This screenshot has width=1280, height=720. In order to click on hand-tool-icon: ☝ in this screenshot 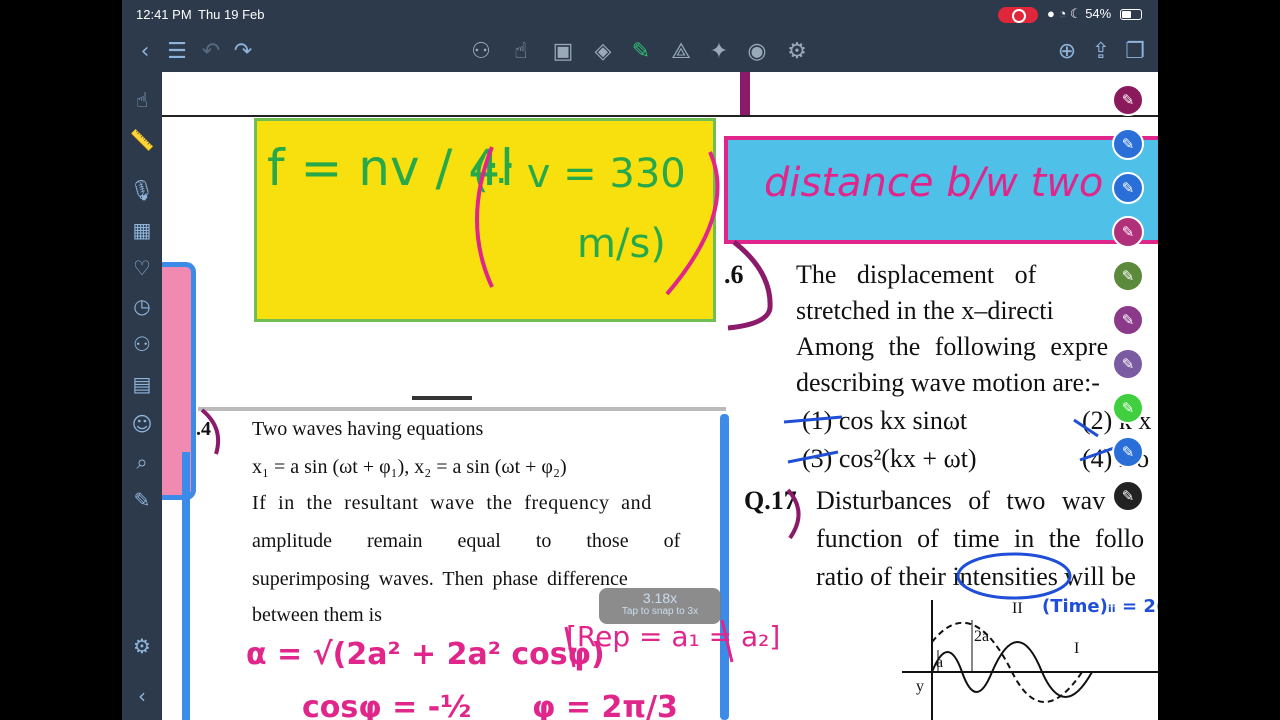, I will do `click(521, 52)`.